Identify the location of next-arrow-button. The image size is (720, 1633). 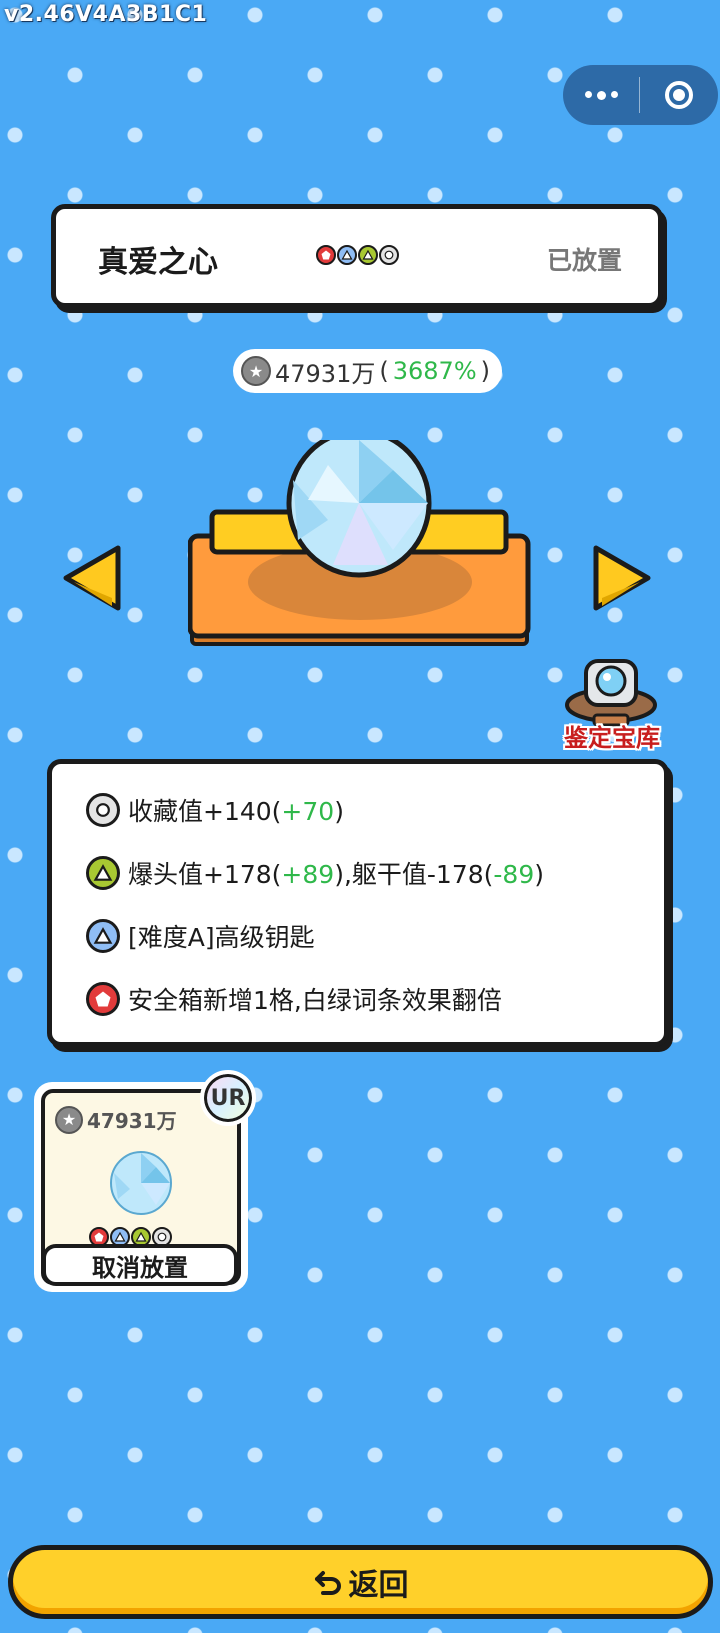
(622, 578).